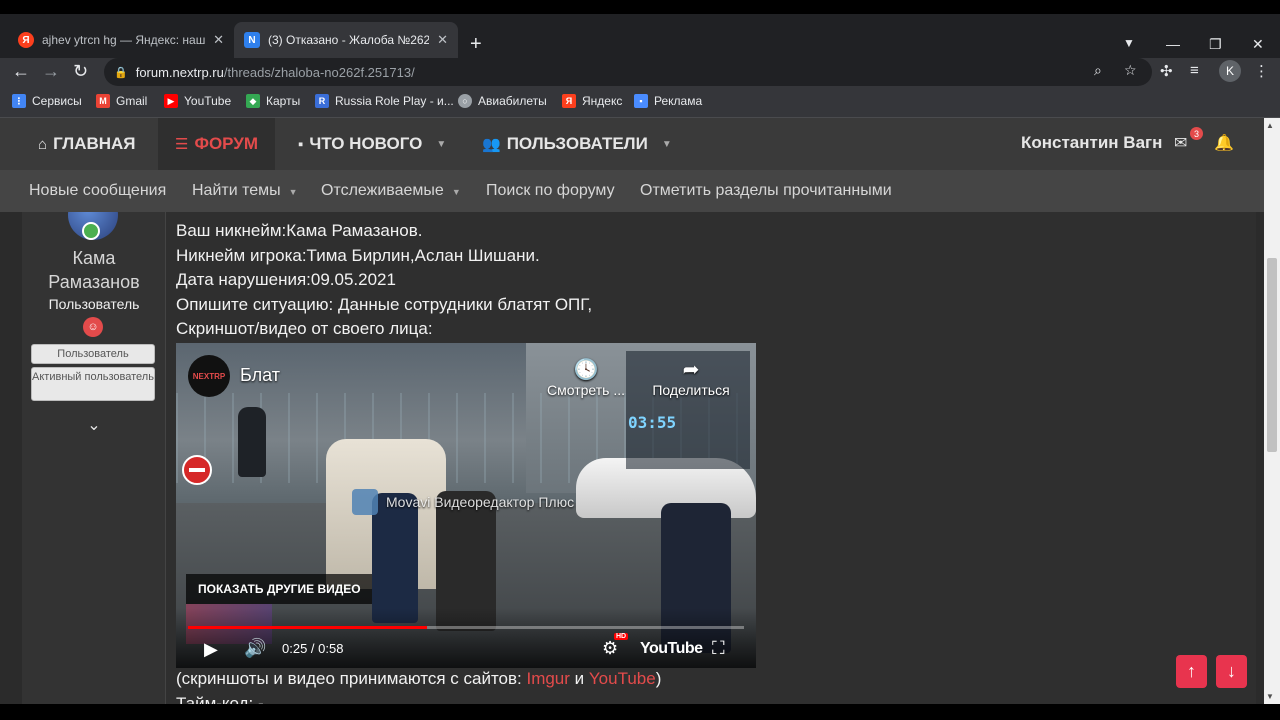  I want to click on tab-search-icon: ▼, so click(1129, 43).